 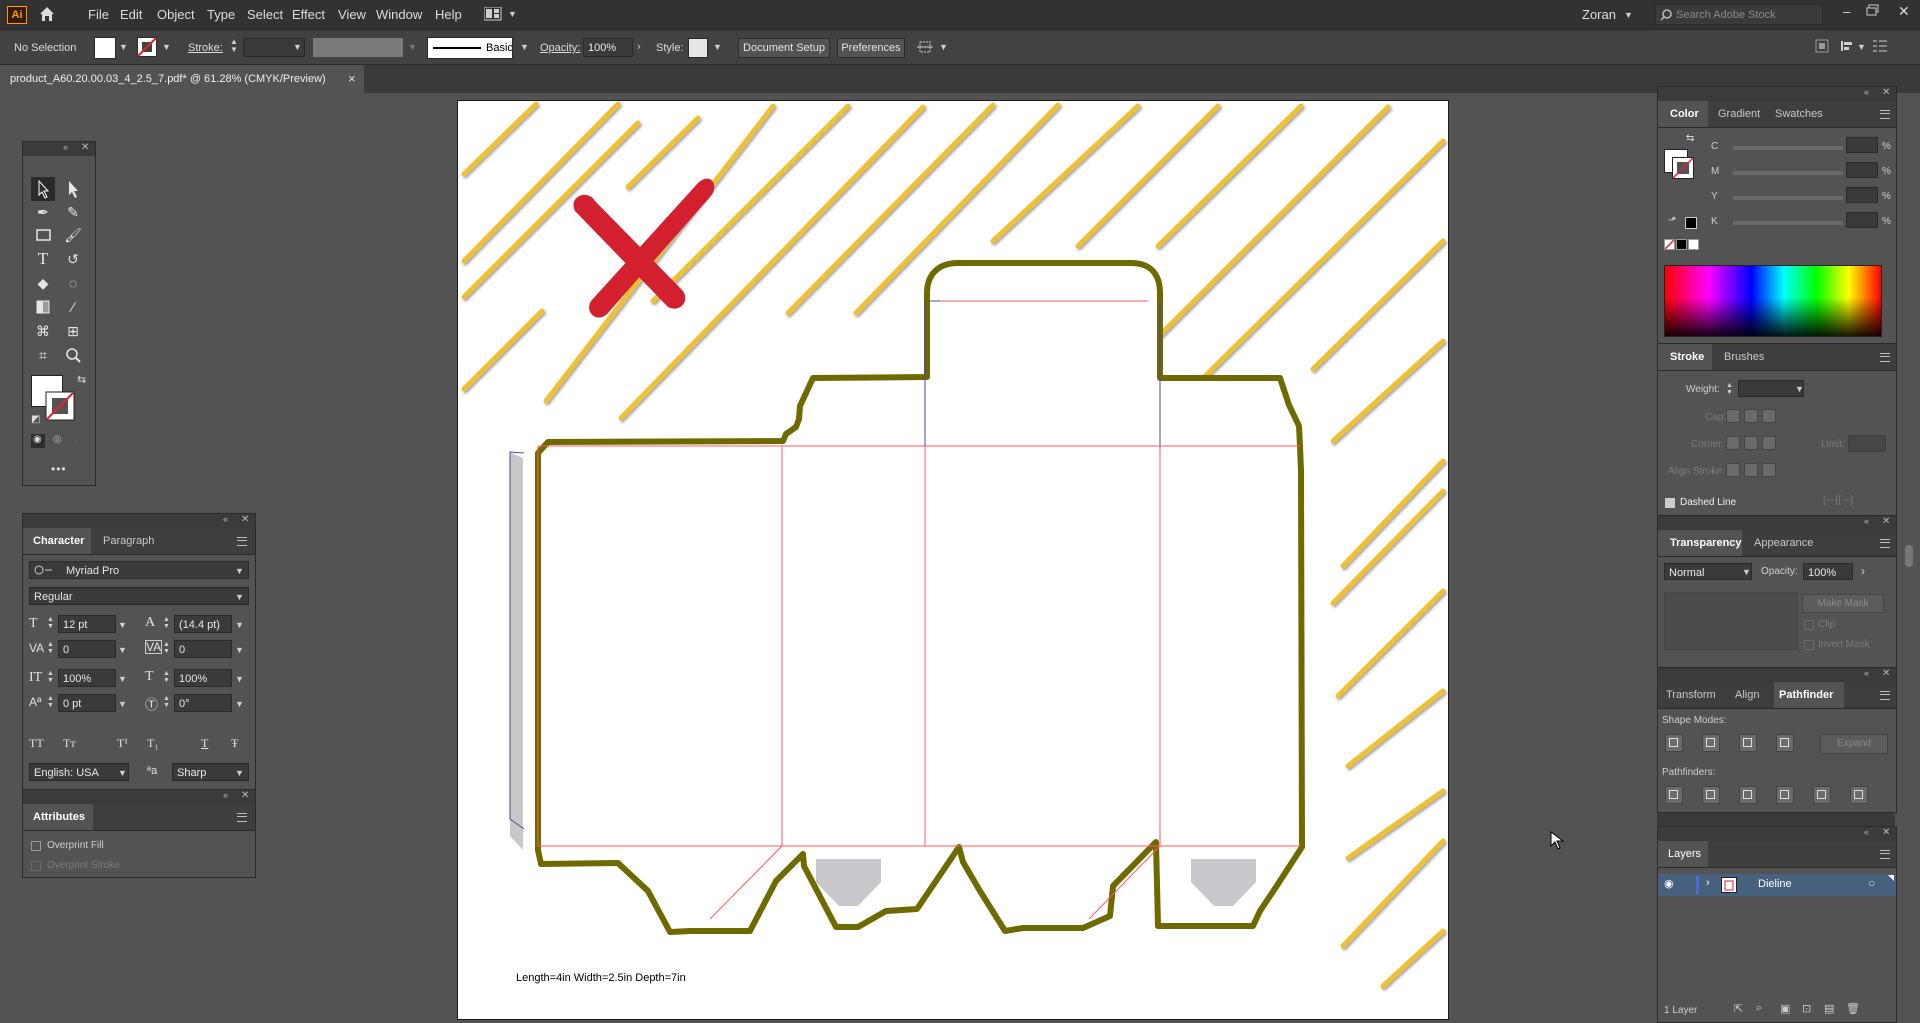 What do you see at coordinates (1674, 743) in the screenshot?
I see `unite-icon` at bounding box center [1674, 743].